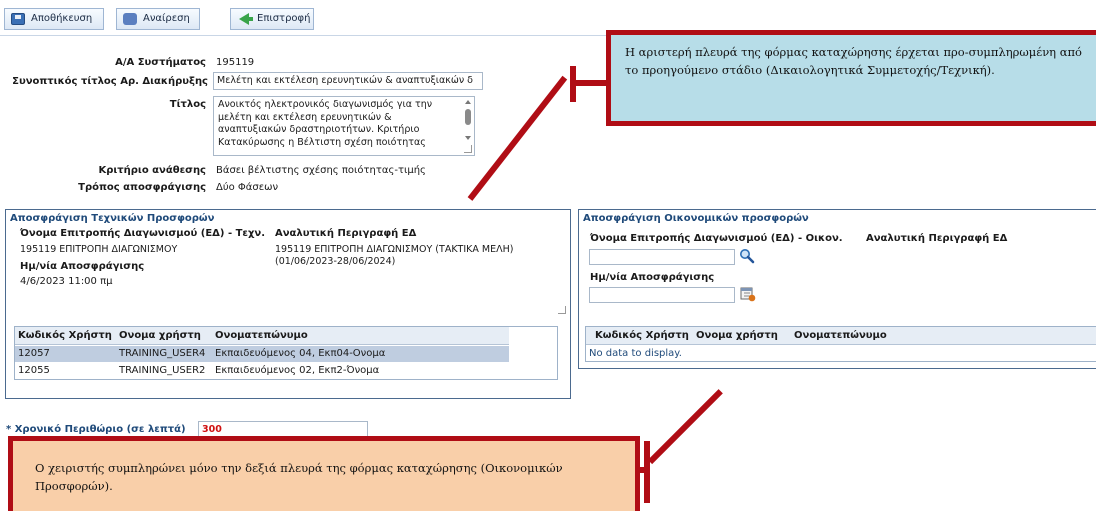 This screenshot has width=1096, height=511. Describe the element at coordinates (937, 238) in the screenshot. I see `fin-description-label: Αναλυτική Περιγραφή ΕΔ` at that location.